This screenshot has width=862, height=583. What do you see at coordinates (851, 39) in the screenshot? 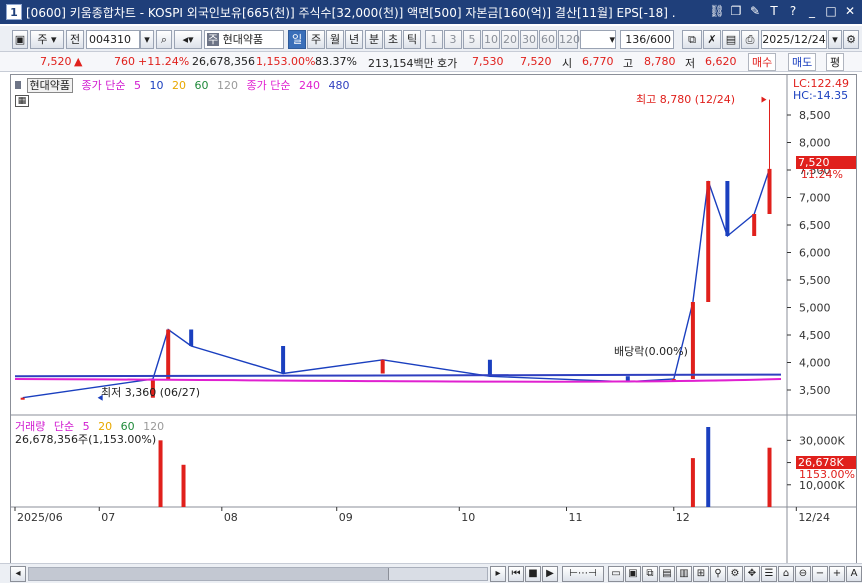
I see `settings-icon: ⚙` at bounding box center [851, 39].